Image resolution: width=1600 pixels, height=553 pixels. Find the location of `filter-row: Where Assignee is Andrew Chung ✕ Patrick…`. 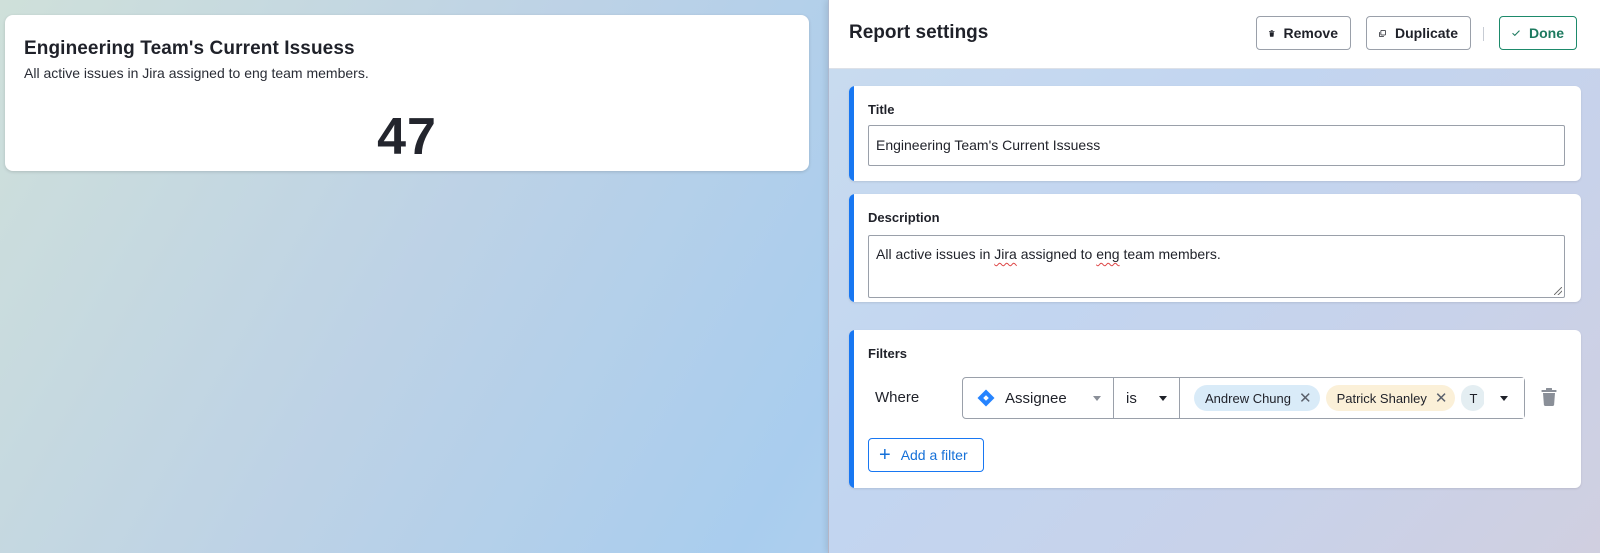

filter-row: Where Assignee is Andrew Chung ✕ Patrick… is located at coordinates (1218, 398).